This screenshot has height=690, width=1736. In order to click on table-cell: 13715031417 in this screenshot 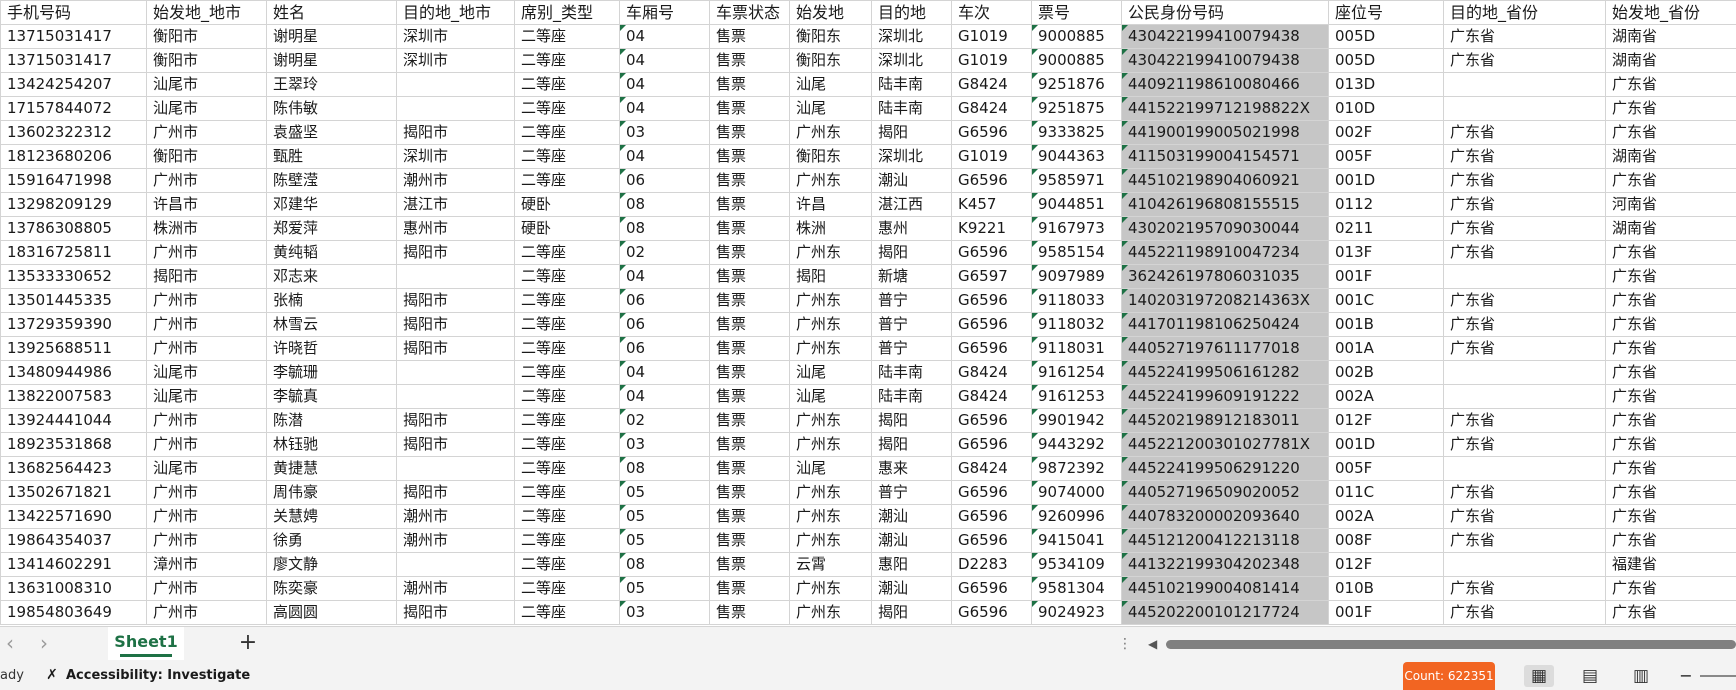, I will do `click(73, 60)`.